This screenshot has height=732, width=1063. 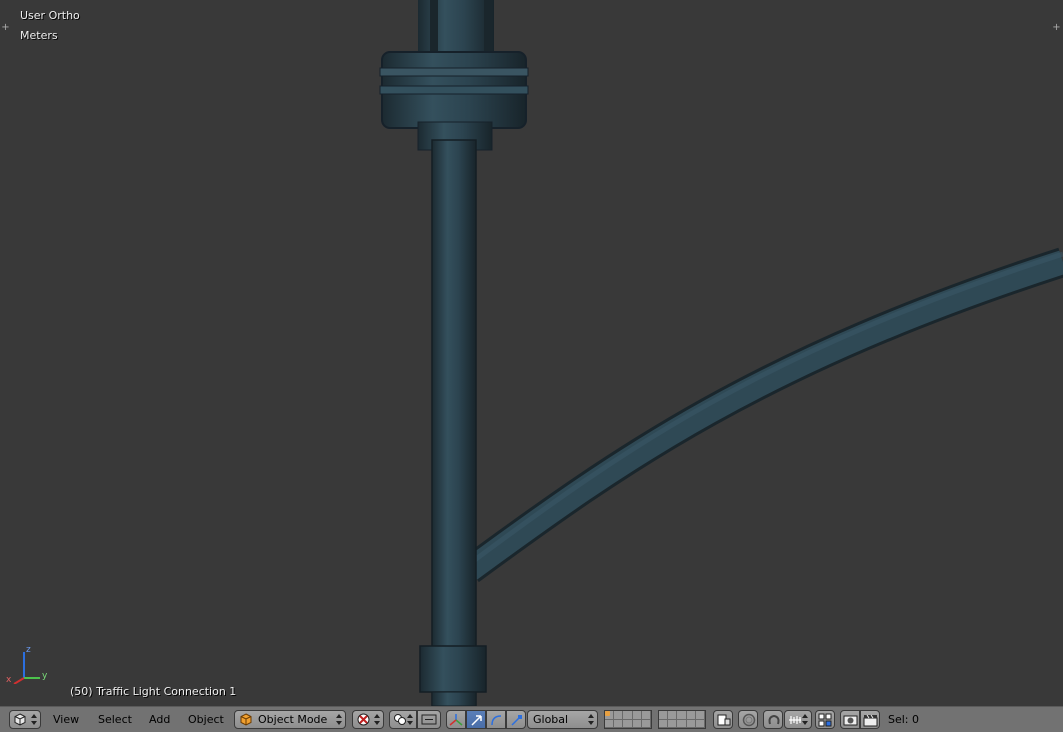 I want to click on translate-arrow-icon, so click(x=476, y=720).